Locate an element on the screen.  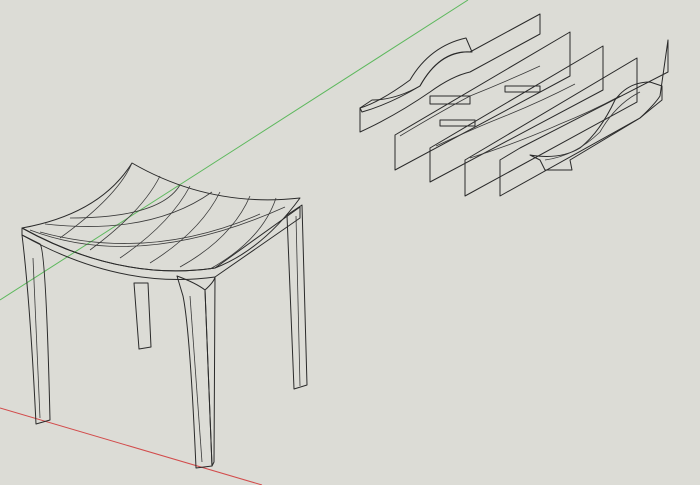
slat-5-curve is located at coordinates (596, 126).